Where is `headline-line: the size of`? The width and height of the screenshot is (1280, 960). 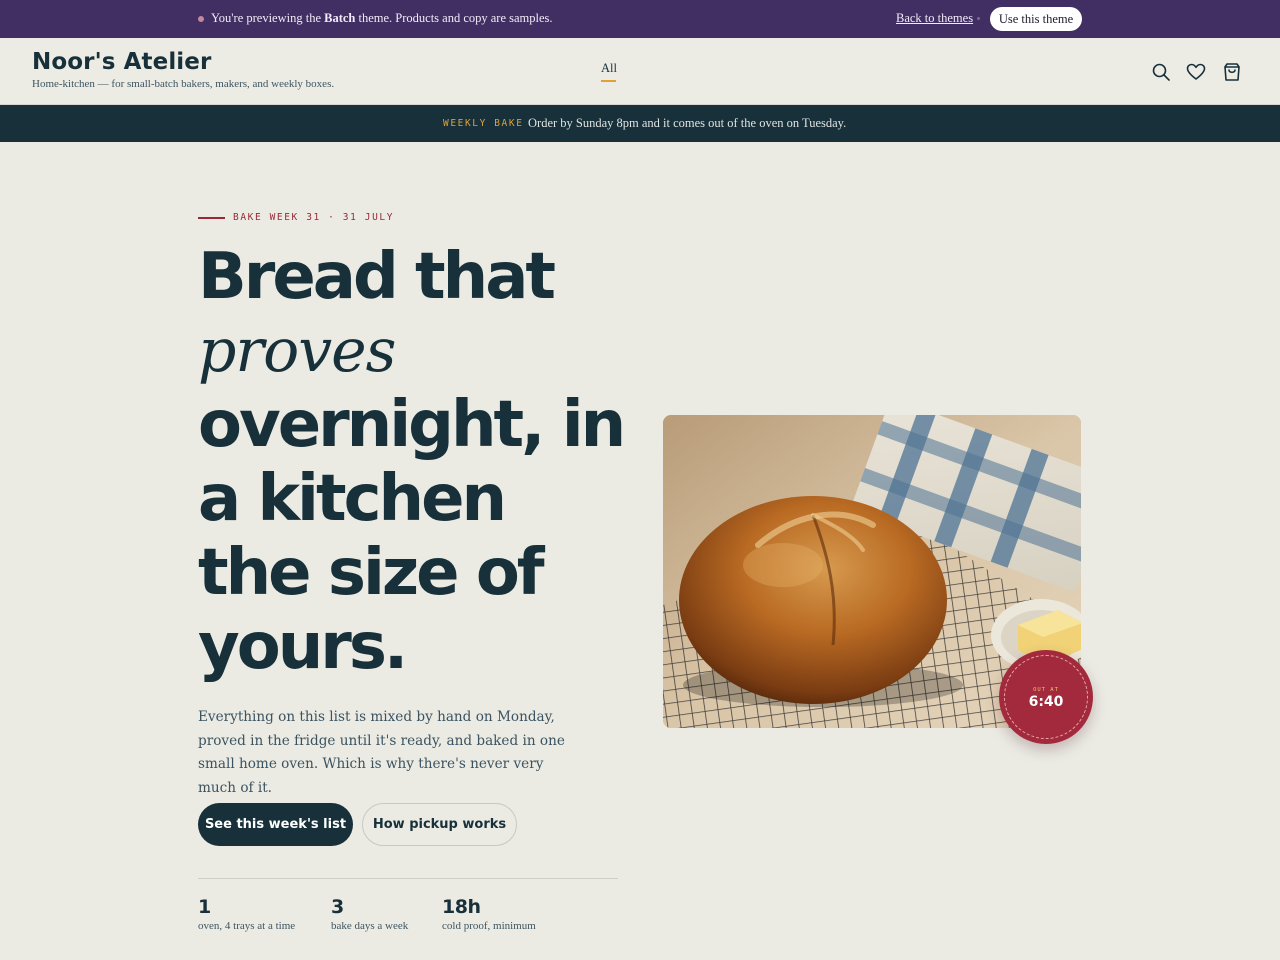 headline-line: the size of is located at coordinates (371, 573).